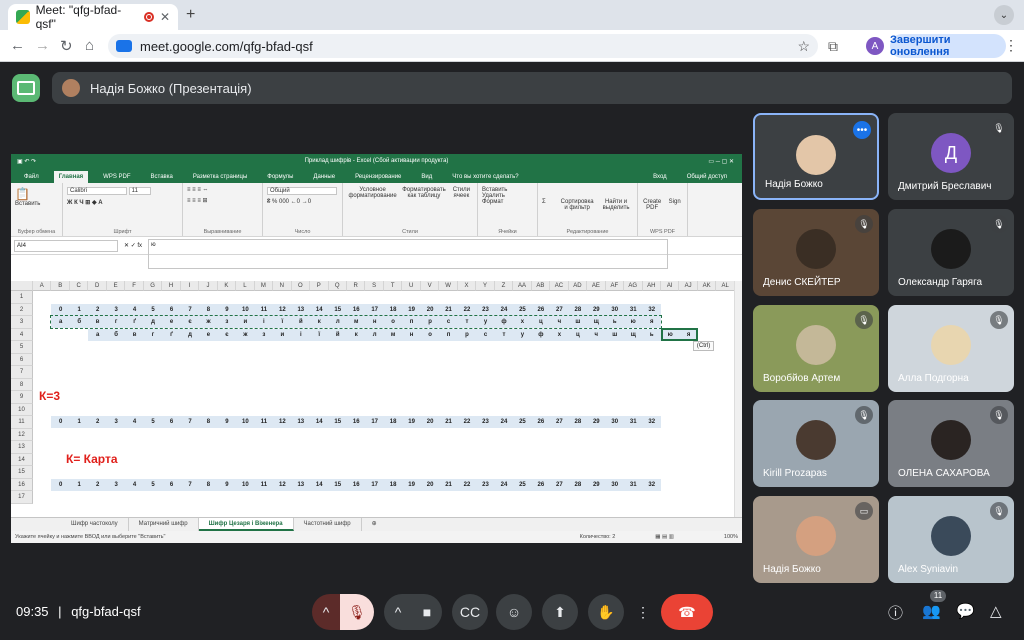  I want to click on participant-tile: Д 🎙 Дмитрий Бреславич, so click(951, 156).